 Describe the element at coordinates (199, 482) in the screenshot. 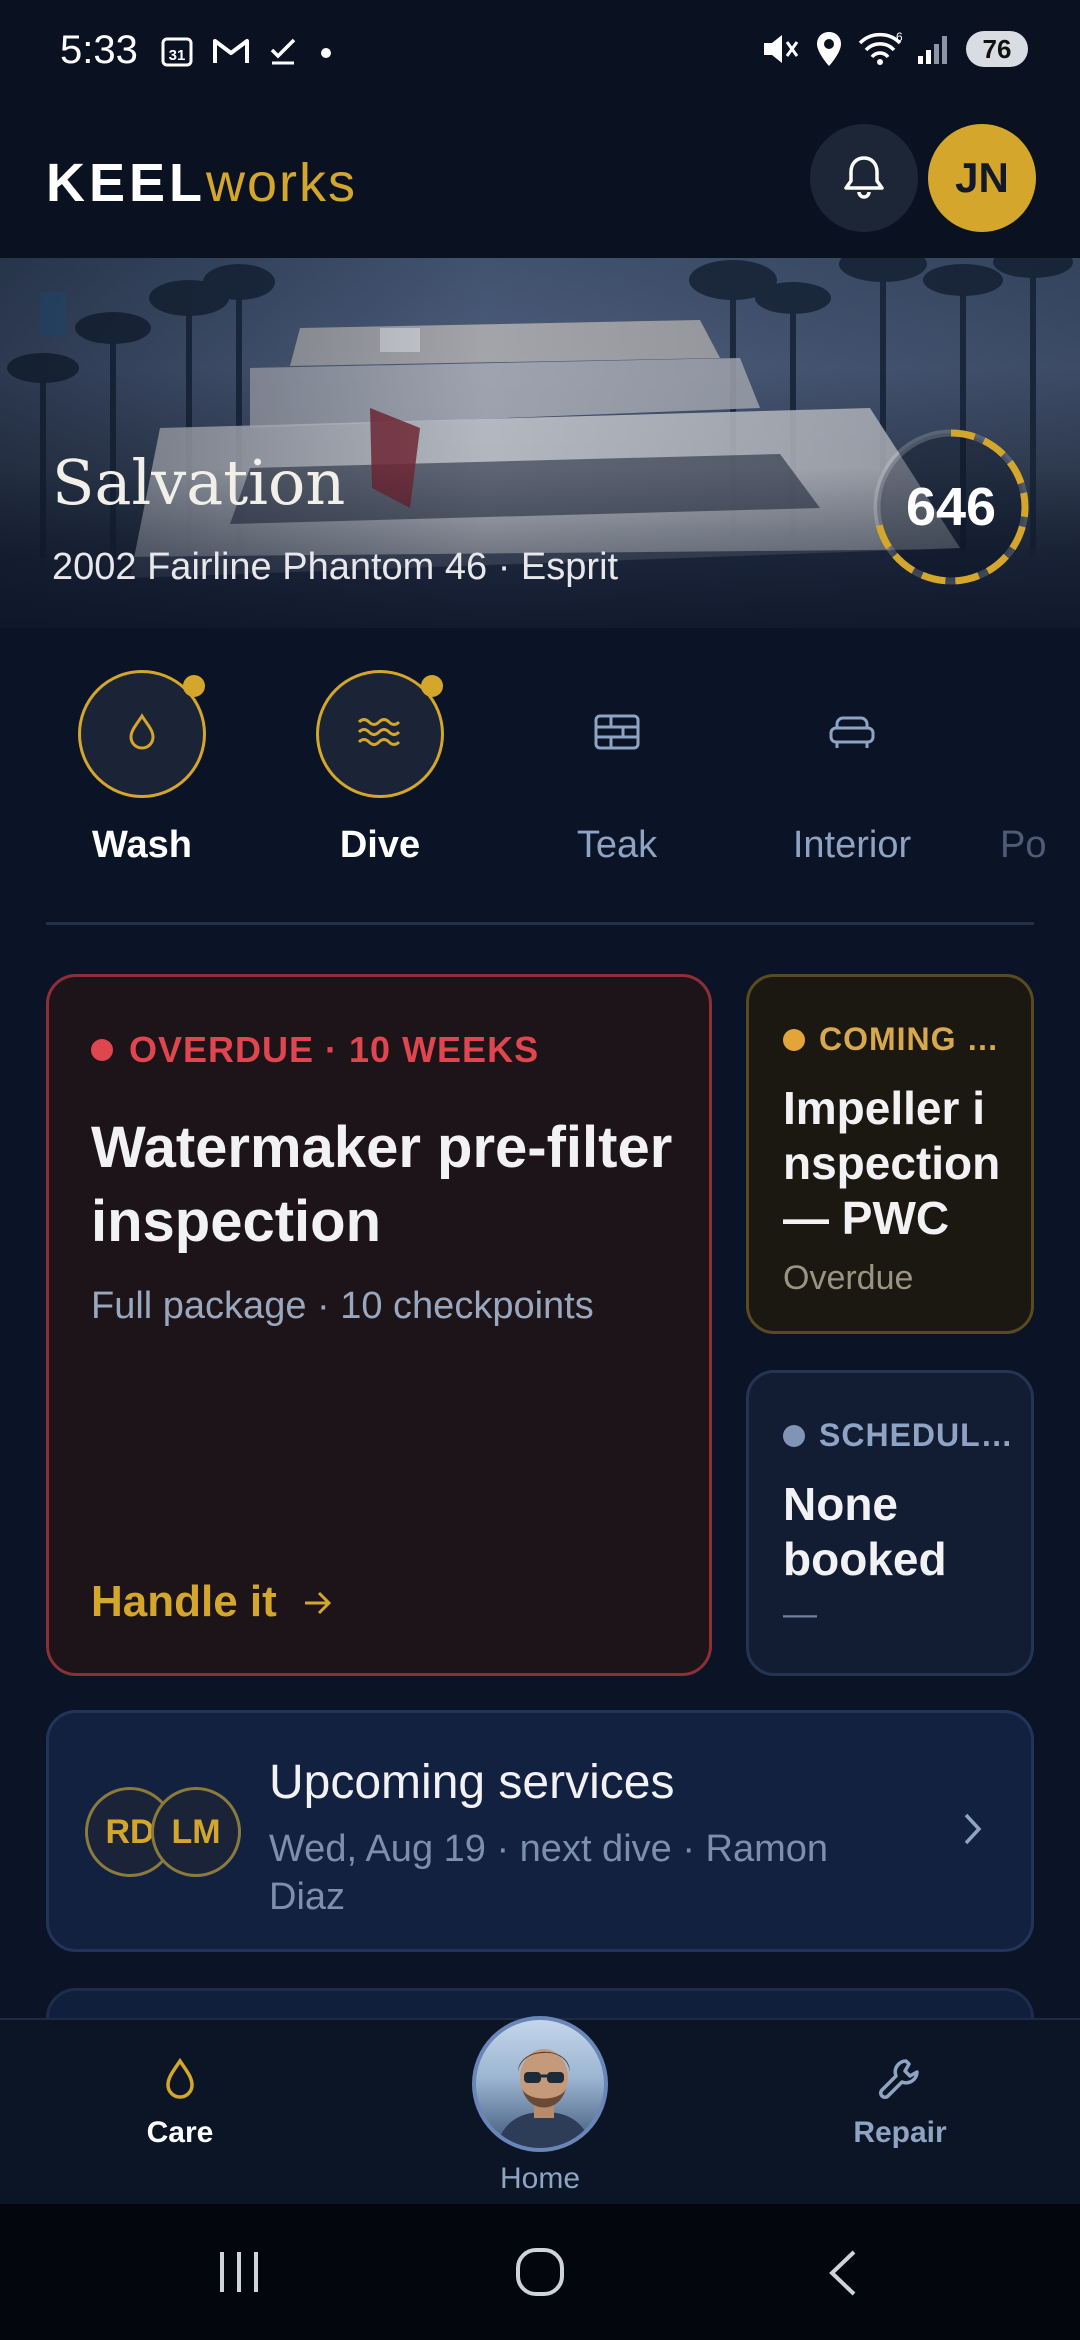

I see `boat-name: Salvation` at that location.